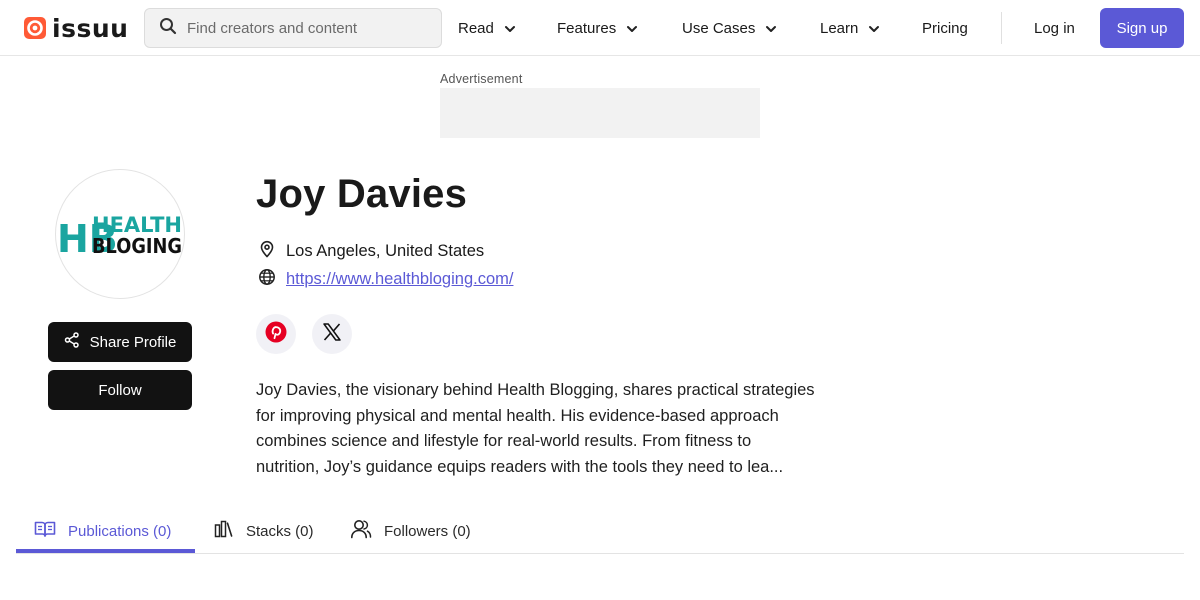 This screenshot has height=600, width=1200. I want to click on search-box, so click(293, 28).